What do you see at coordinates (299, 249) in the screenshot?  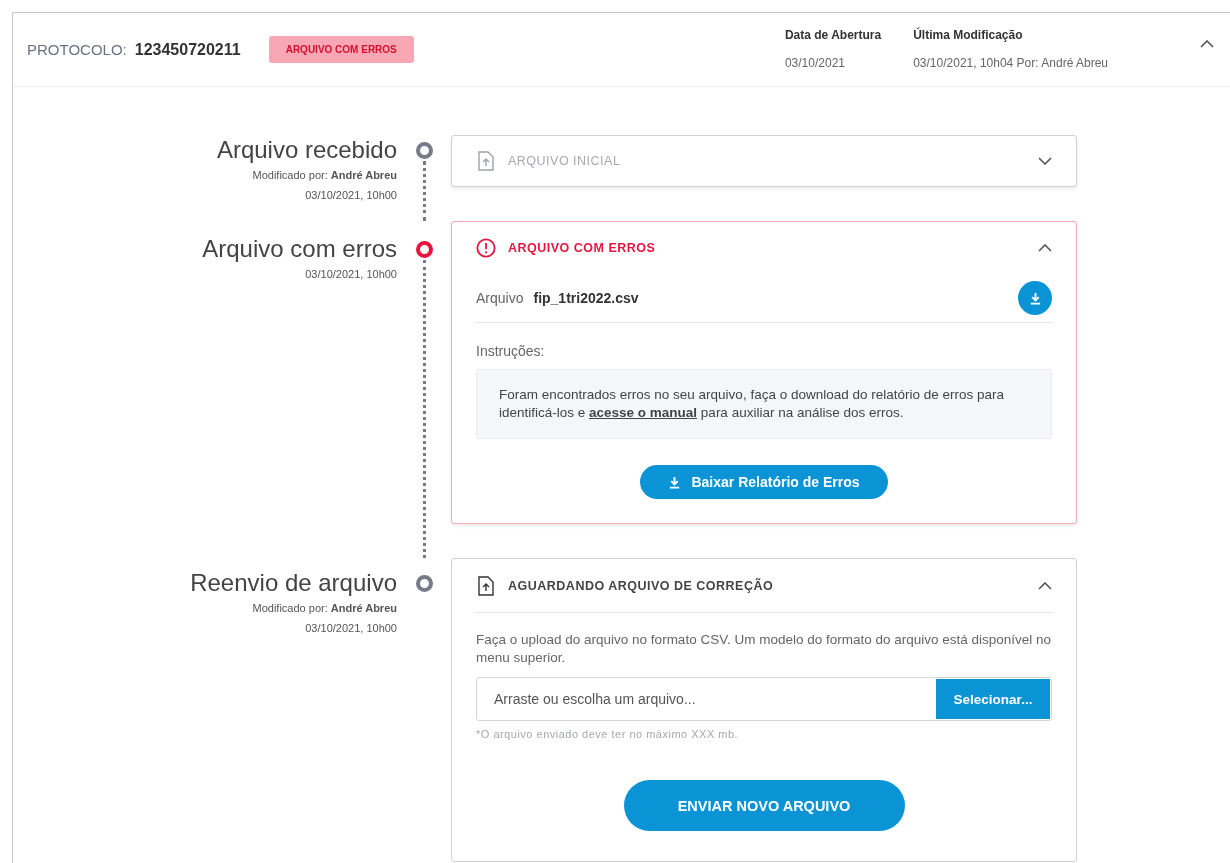 I see `step-title: Arquivo com erros` at bounding box center [299, 249].